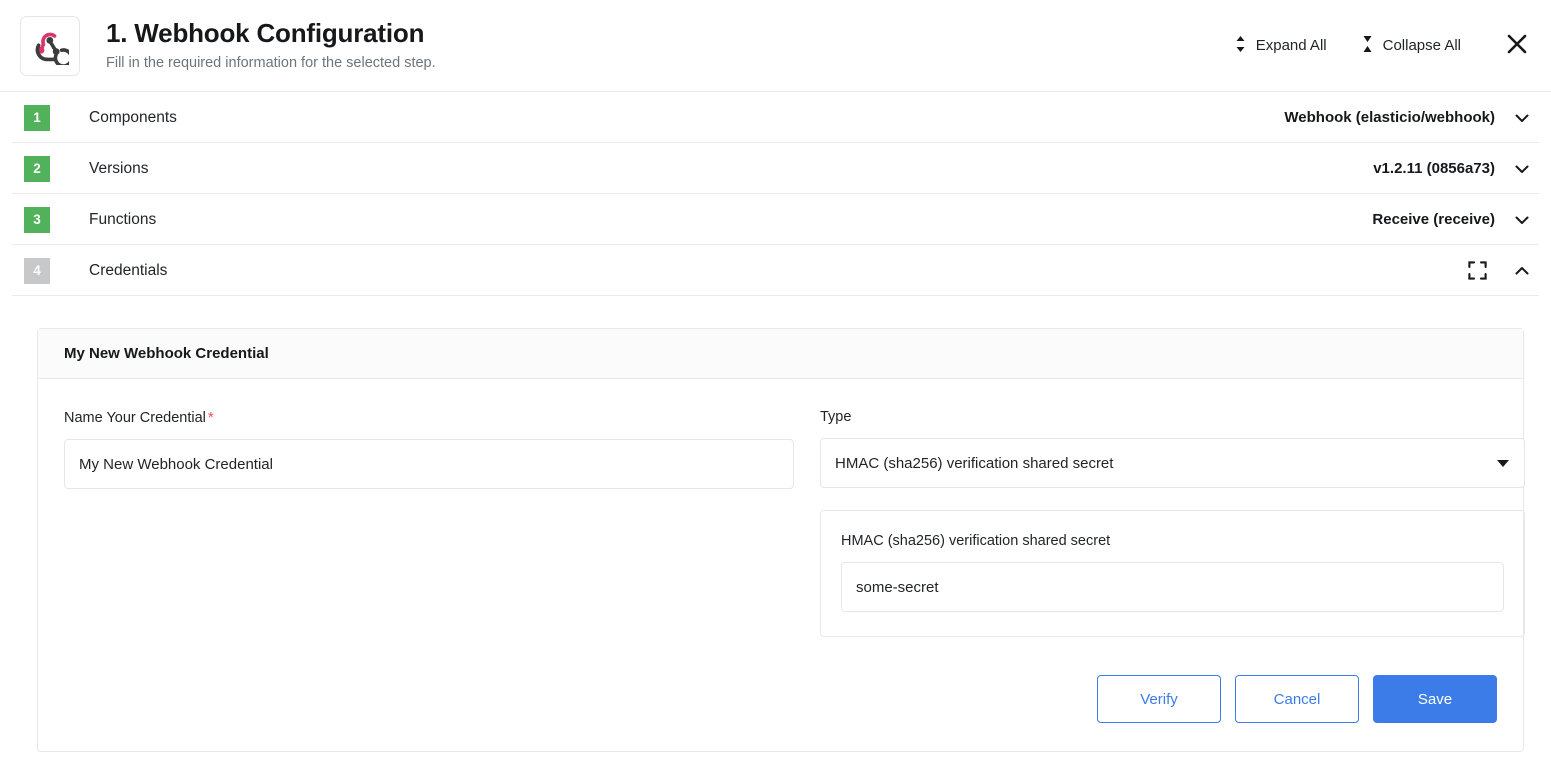  What do you see at coordinates (37, 117) in the screenshot?
I see `step-badge: 1` at bounding box center [37, 117].